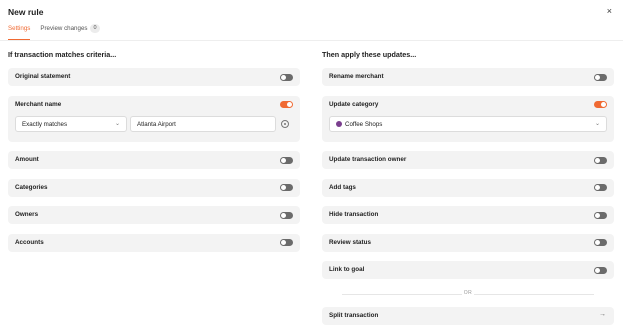  What do you see at coordinates (339, 124) in the screenshot?
I see `category-icon` at bounding box center [339, 124].